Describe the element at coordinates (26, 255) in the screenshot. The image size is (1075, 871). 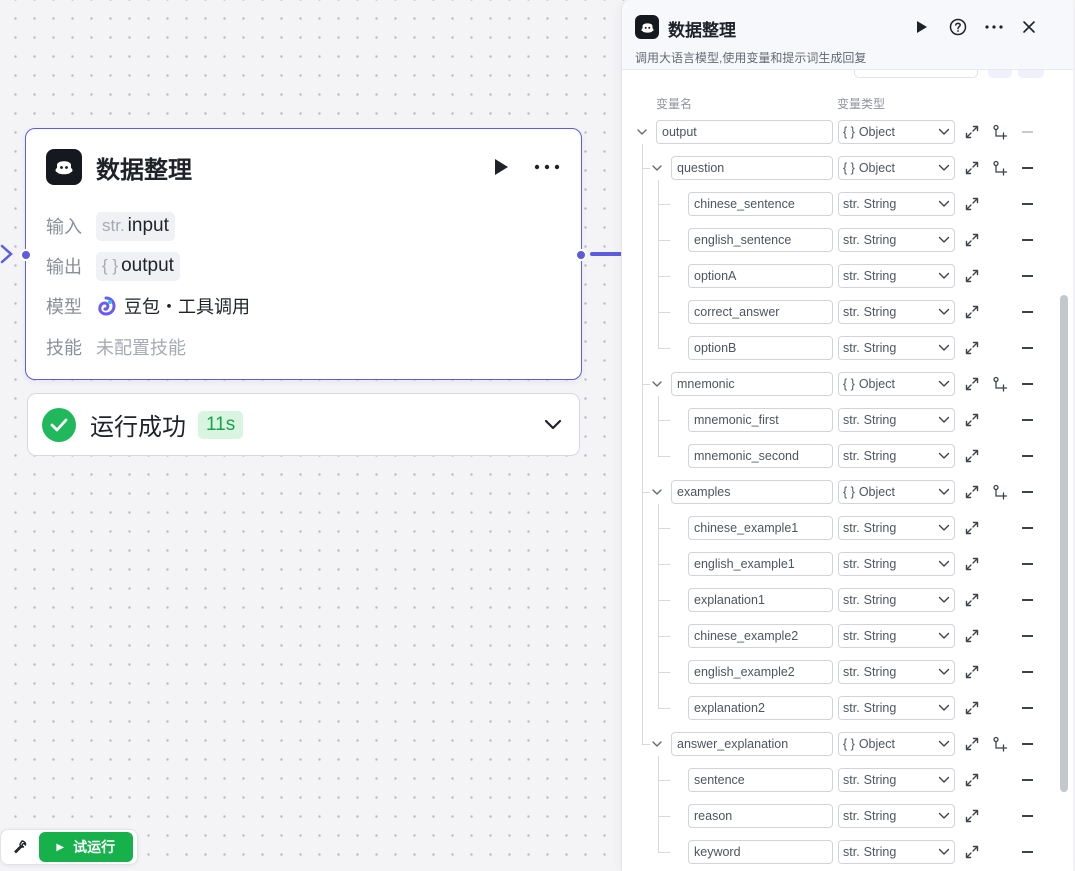
I see `input-port` at that location.